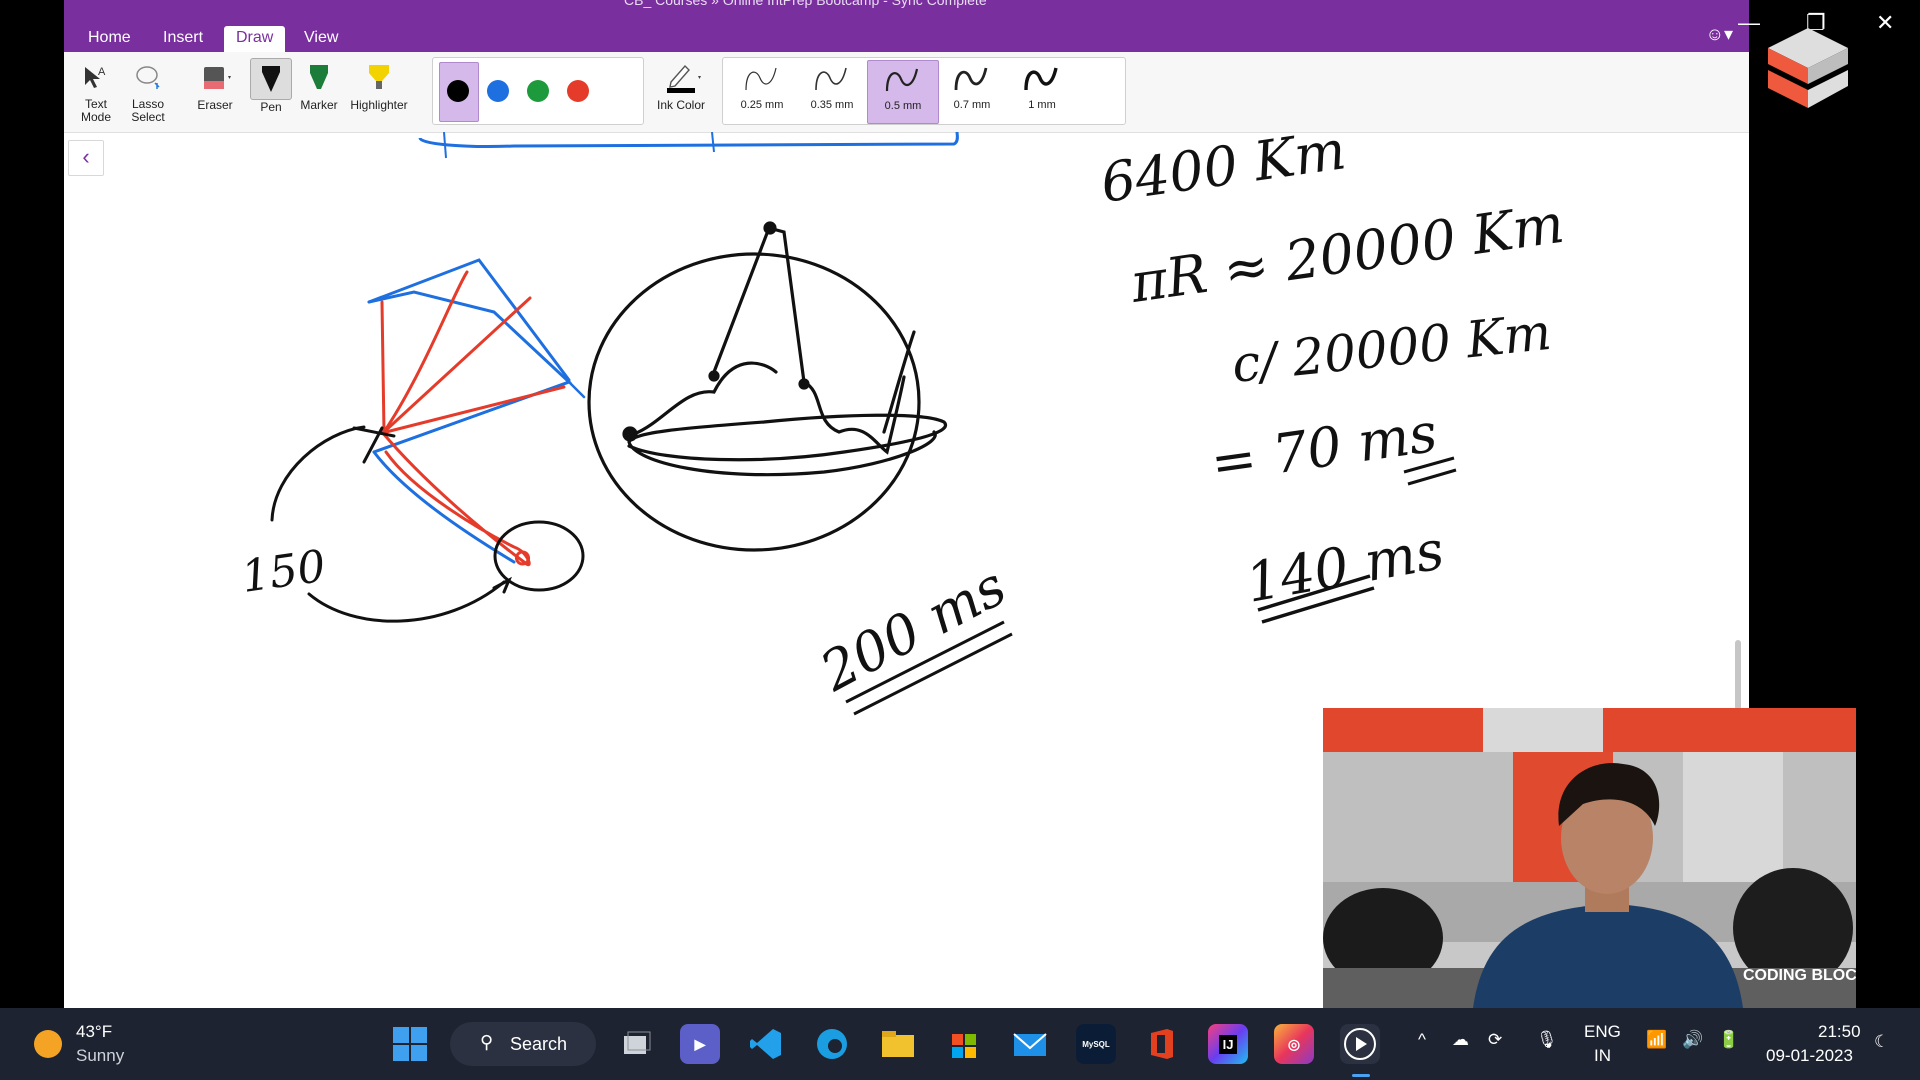 The image size is (1920, 1080). What do you see at coordinates (681, 78) in the screenshot?
I see `ink-color-icon` at bounding box center [681, 78].